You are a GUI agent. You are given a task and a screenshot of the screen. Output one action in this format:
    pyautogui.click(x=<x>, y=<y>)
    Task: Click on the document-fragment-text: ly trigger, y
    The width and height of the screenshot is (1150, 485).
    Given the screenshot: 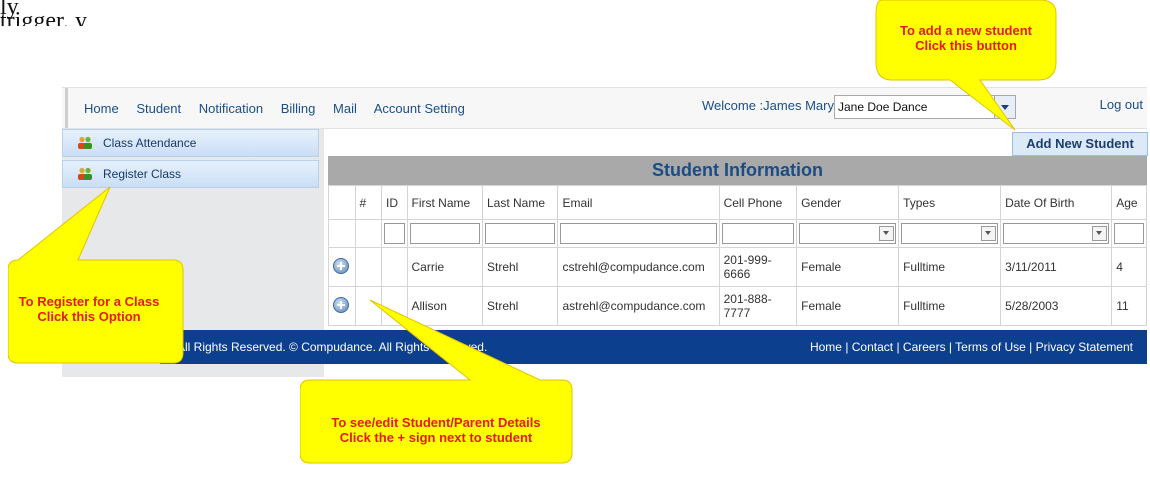 What is the action you would take?
    pyautogui.click(x=44, y=13)
    